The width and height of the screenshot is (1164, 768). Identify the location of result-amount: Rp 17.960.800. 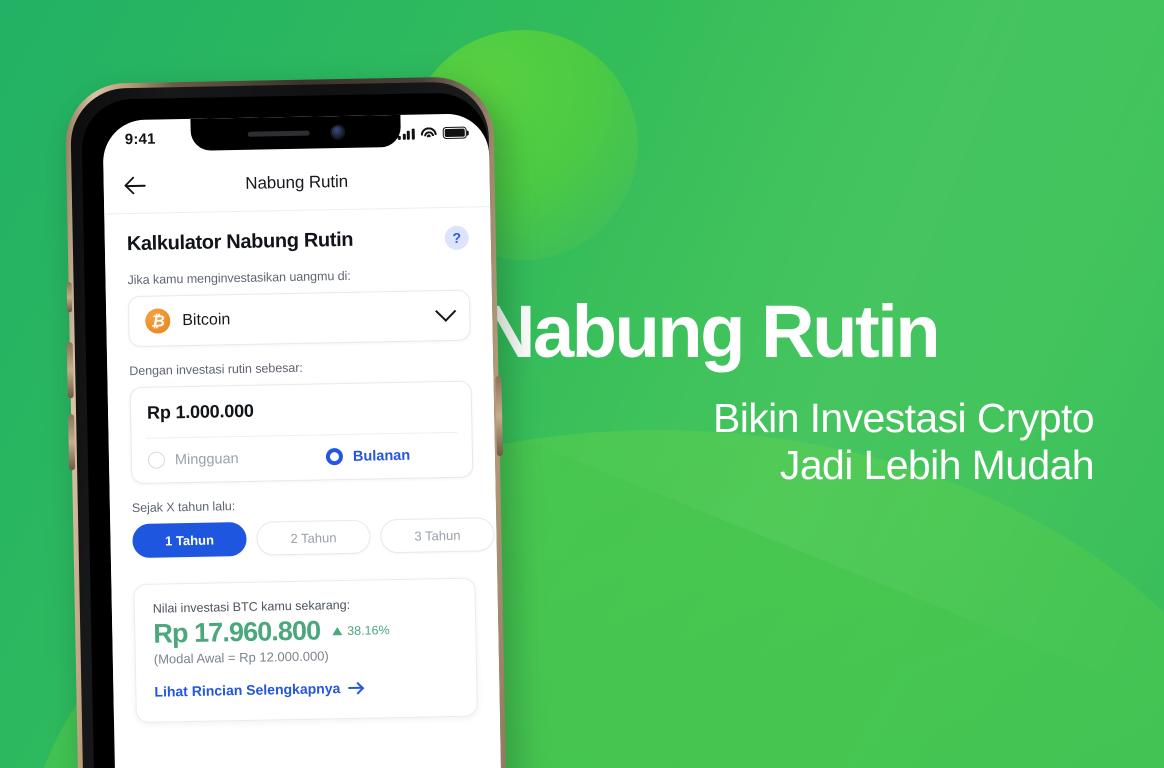
(237, 632).